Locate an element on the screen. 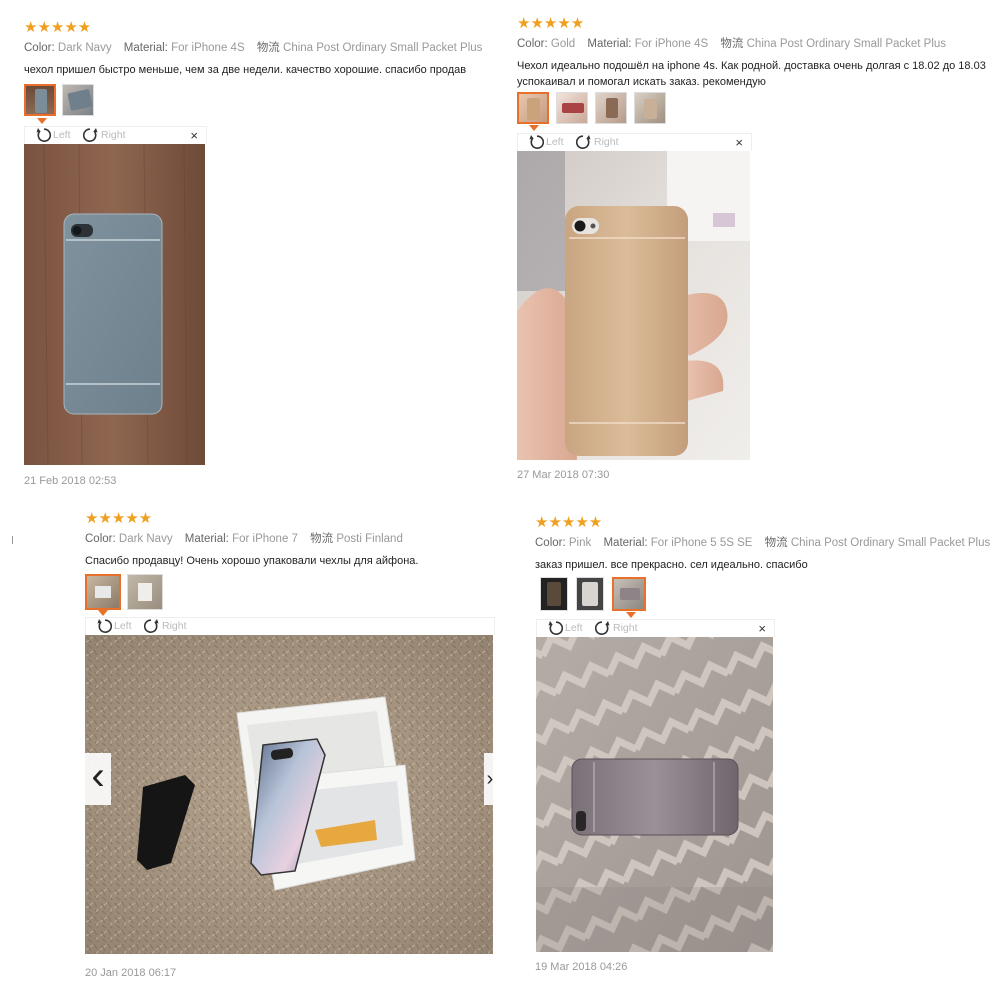 This screenshot has width=1000, height=1000. color-value: Dark Navy is located at coordinates (84, 48).